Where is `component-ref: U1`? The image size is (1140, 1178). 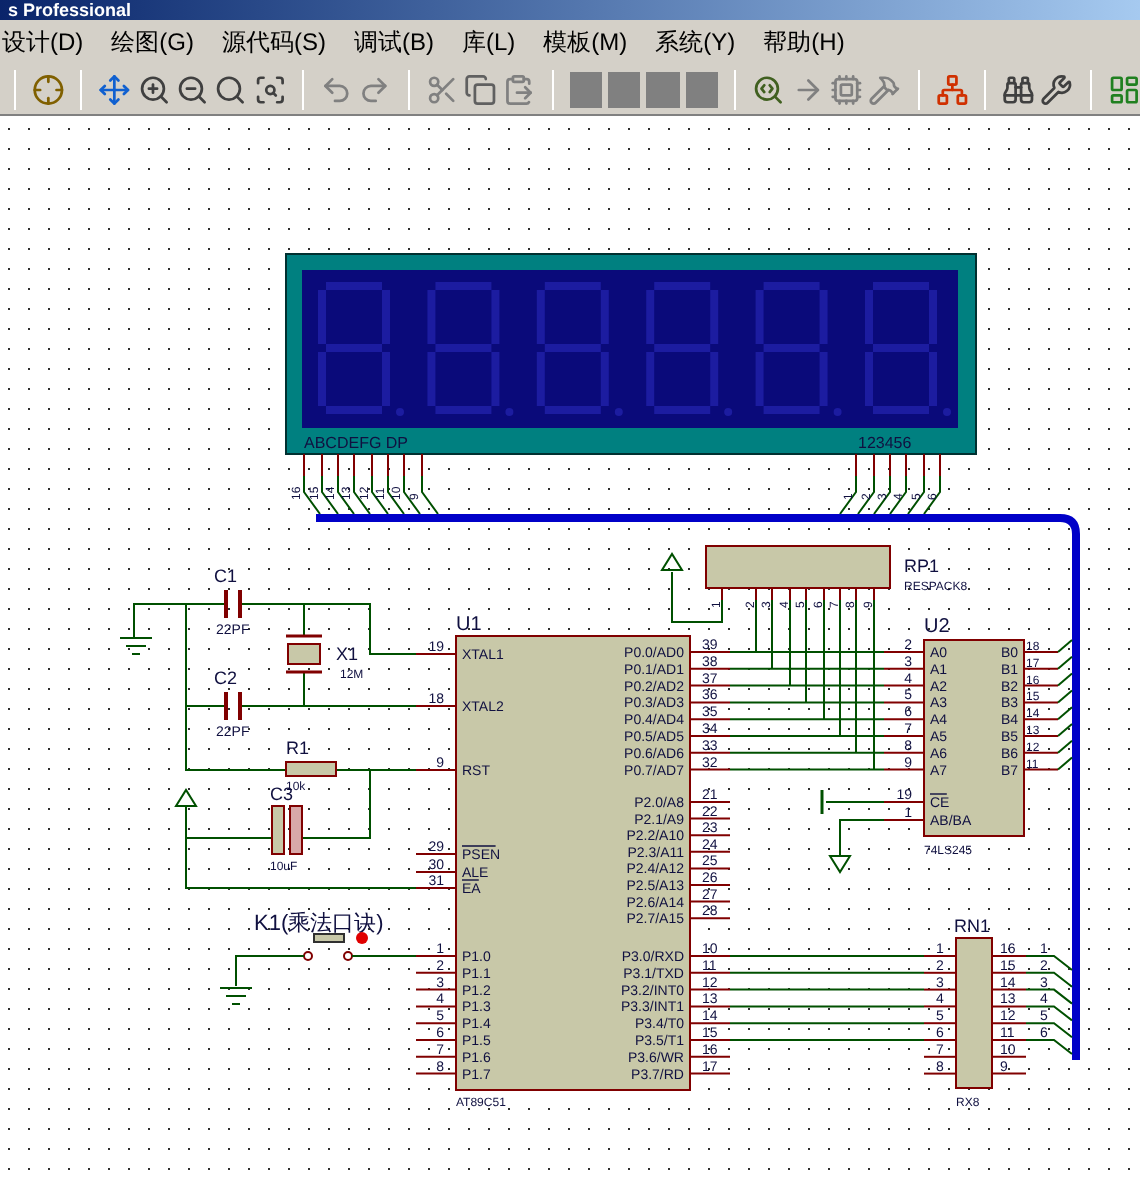 component-ref: U1 is located at coordinates (469, 625).